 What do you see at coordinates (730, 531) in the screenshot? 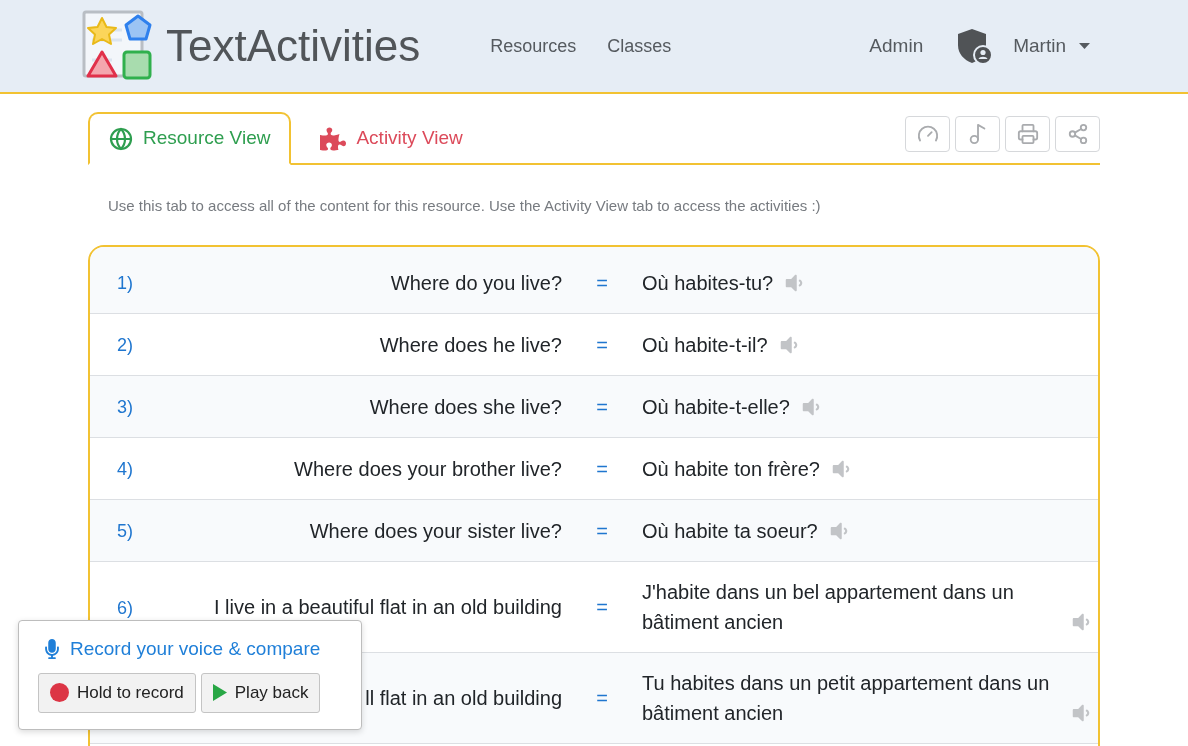
I see `french-phrase: Où habite ta soeur?` at bounding box center [730, 531].